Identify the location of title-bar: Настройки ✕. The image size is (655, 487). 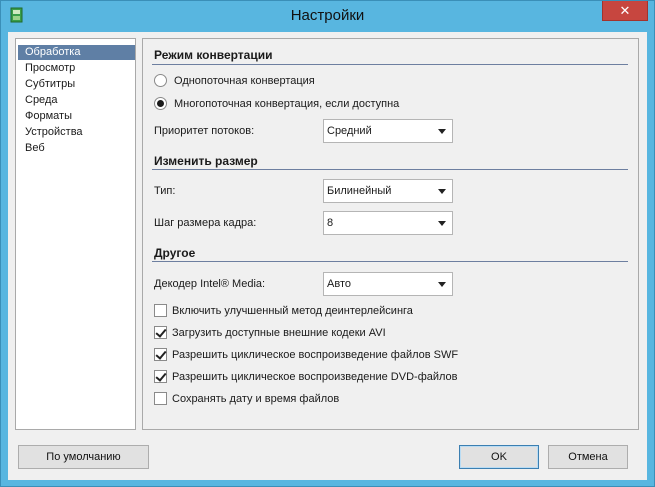
(327, 16).